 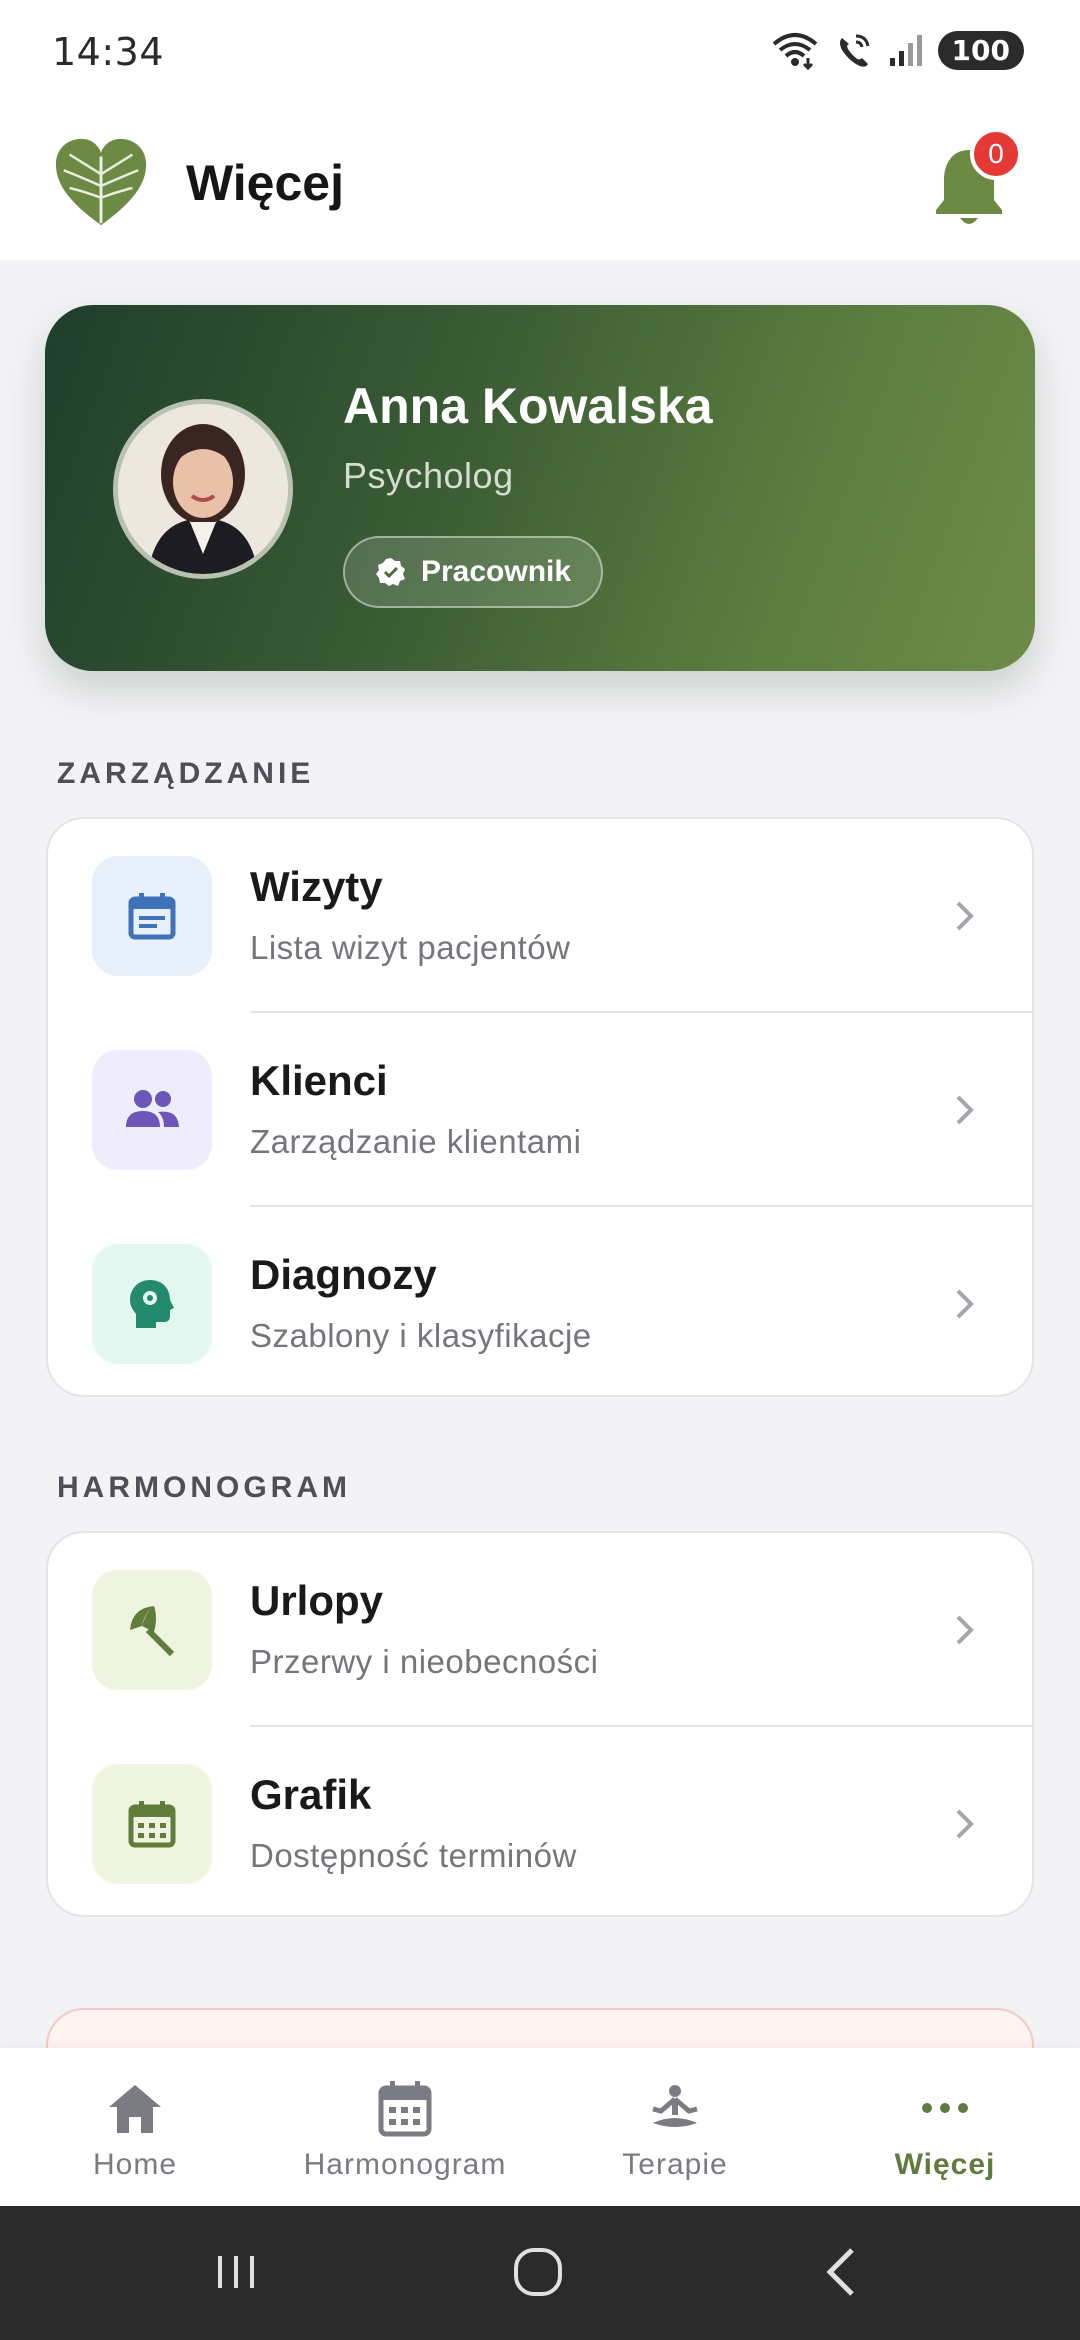 What do you see at coordinates (186, 773) in the screenshot?
I see `section-title-zarzadzanie: ZARZĄDZANIE` at bounding box center [186, 773].